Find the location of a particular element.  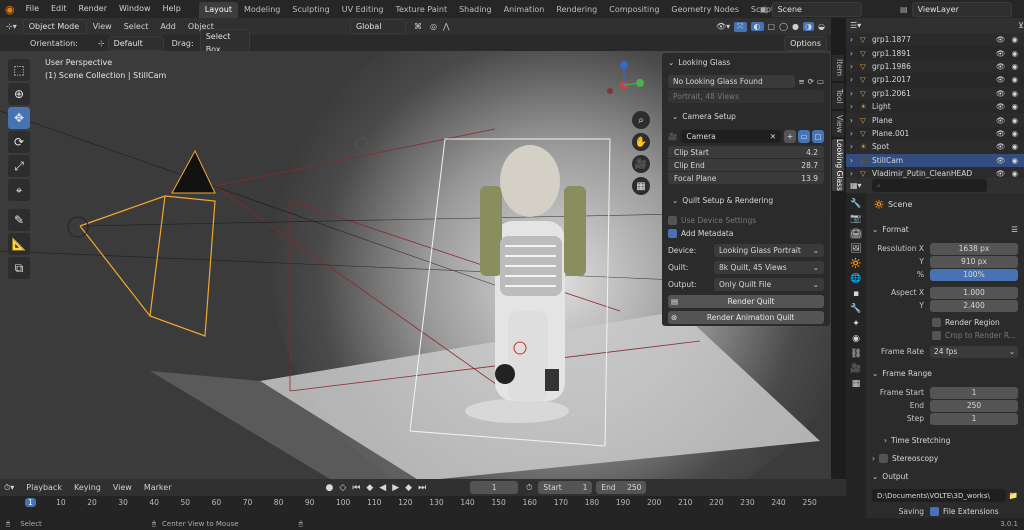

grid-view-icon: ▦ is located at coordinates (641, 186).